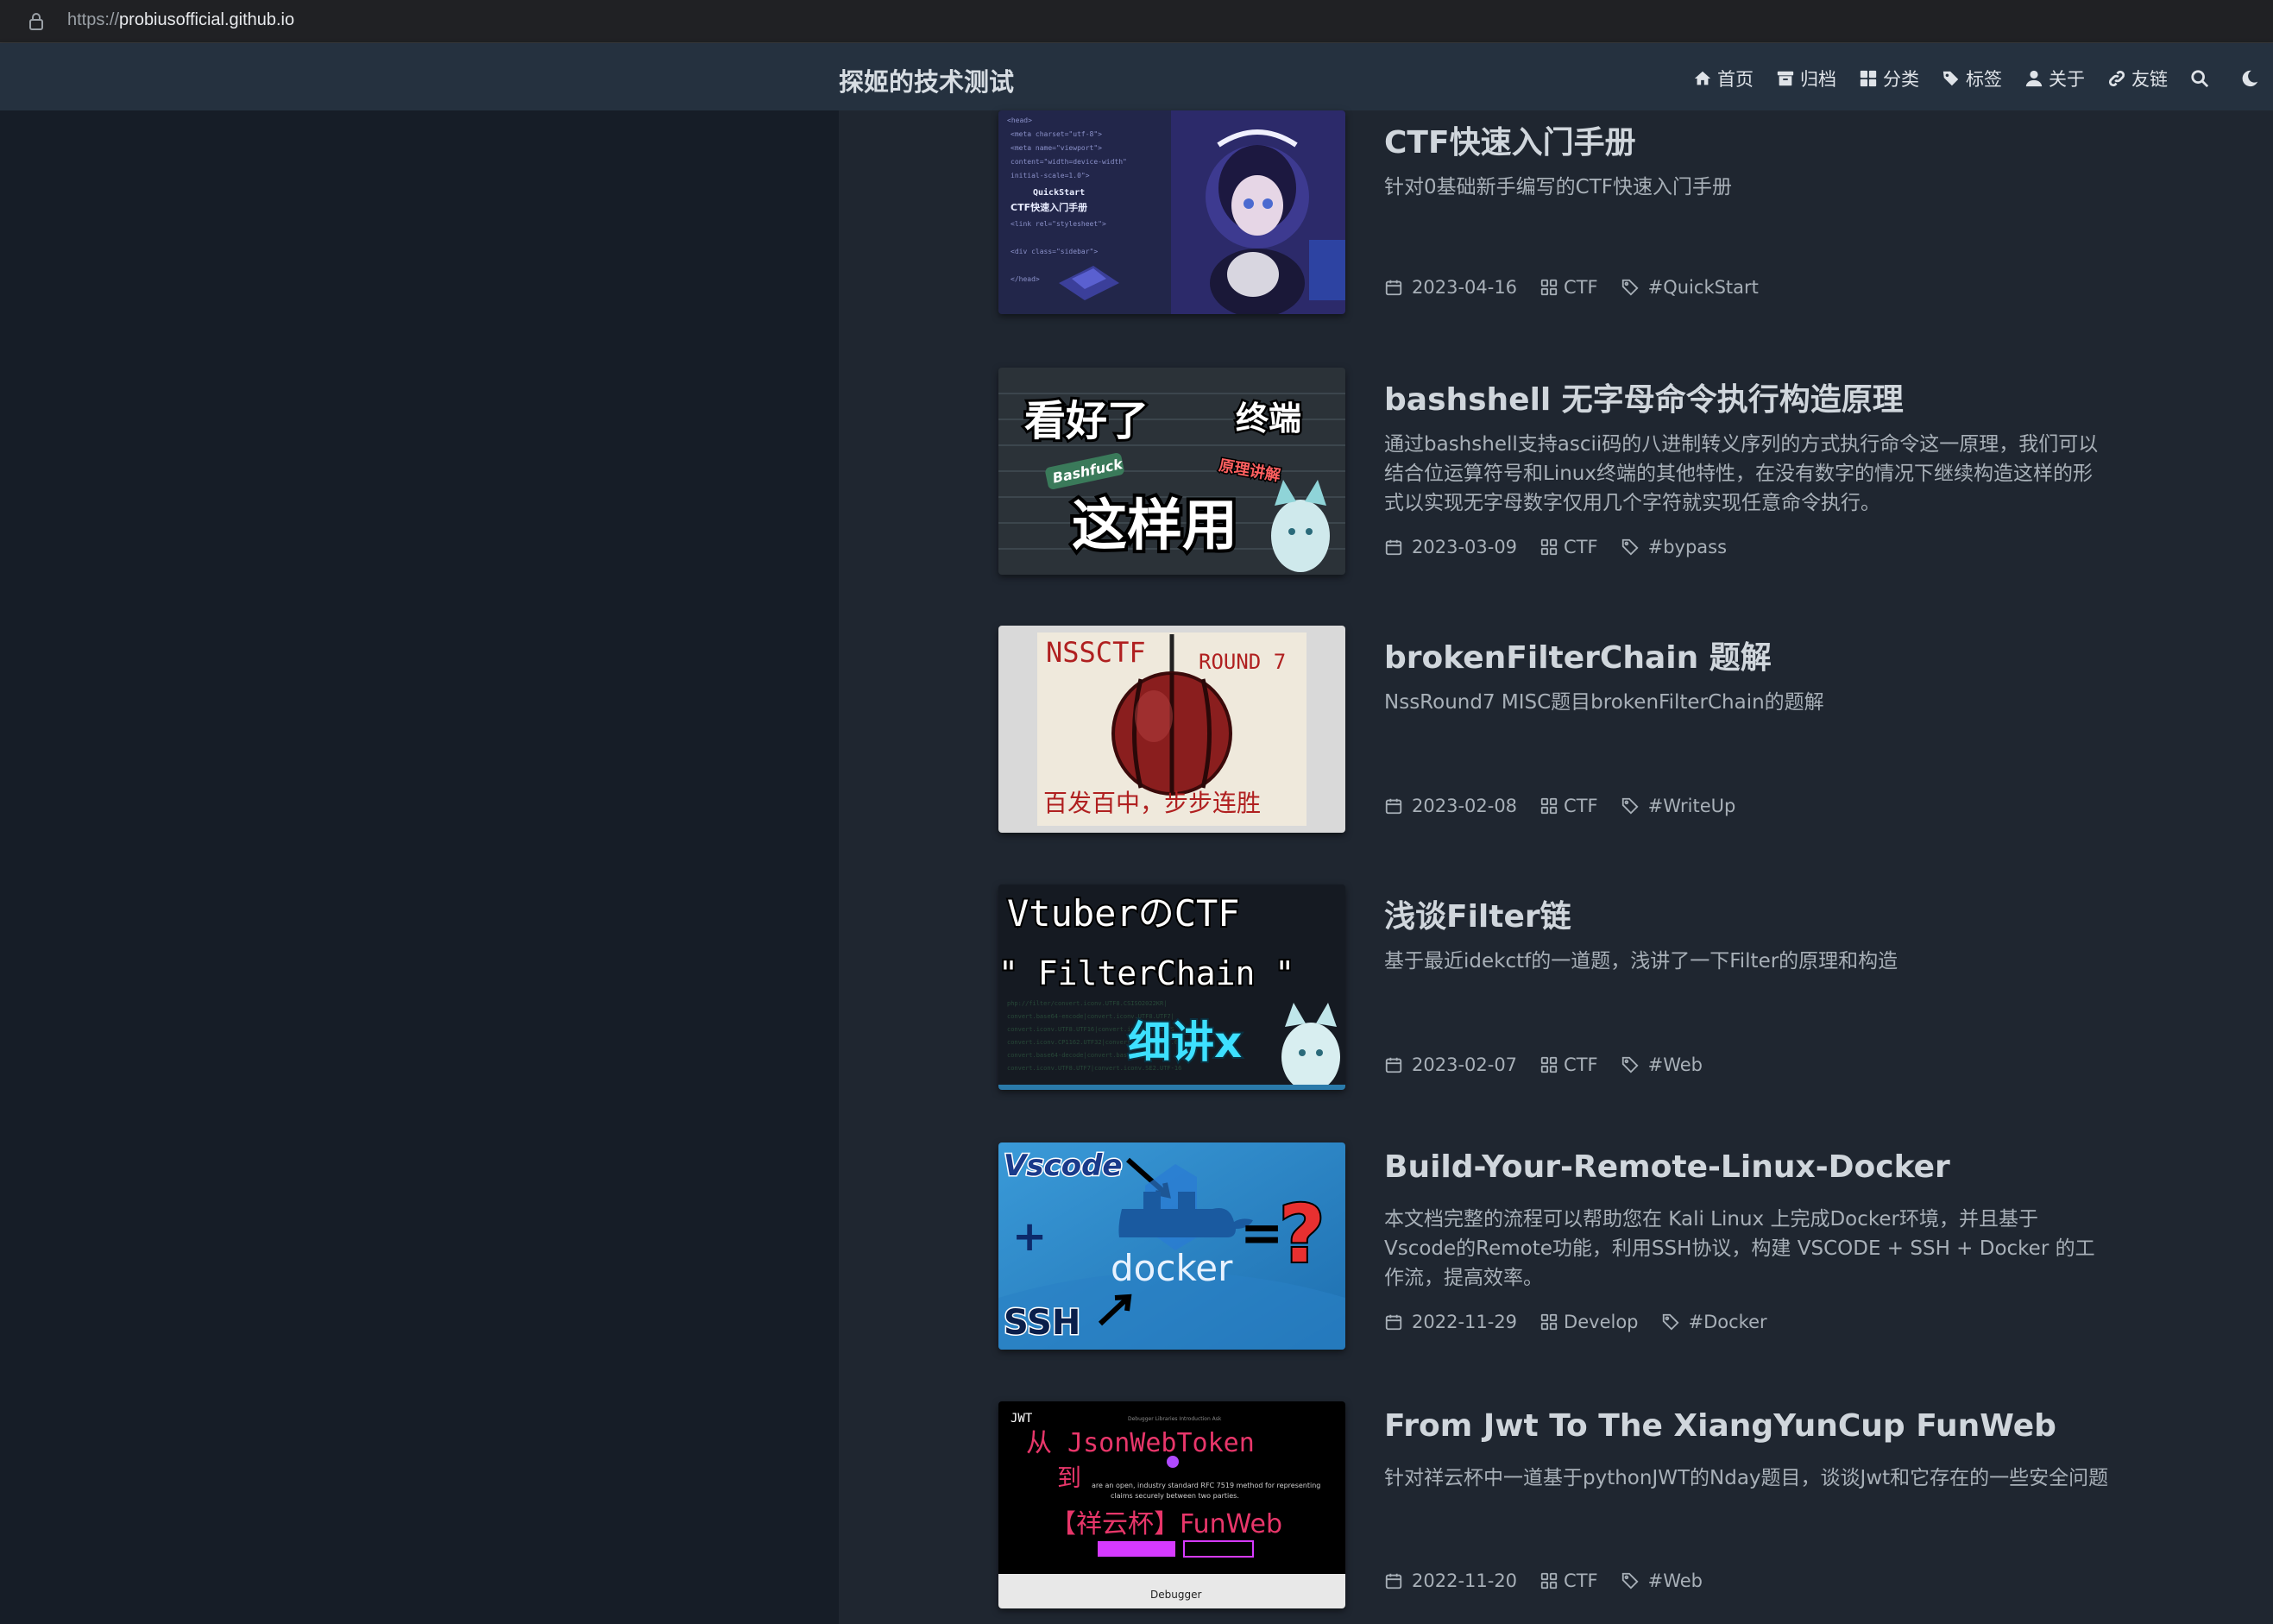 Image resolution: width=2273 pixels, height=1624 pixels. Describe the element at coordinates (1714, 1322) in the screenshot. I see `post-tag: #Docker` at that location.